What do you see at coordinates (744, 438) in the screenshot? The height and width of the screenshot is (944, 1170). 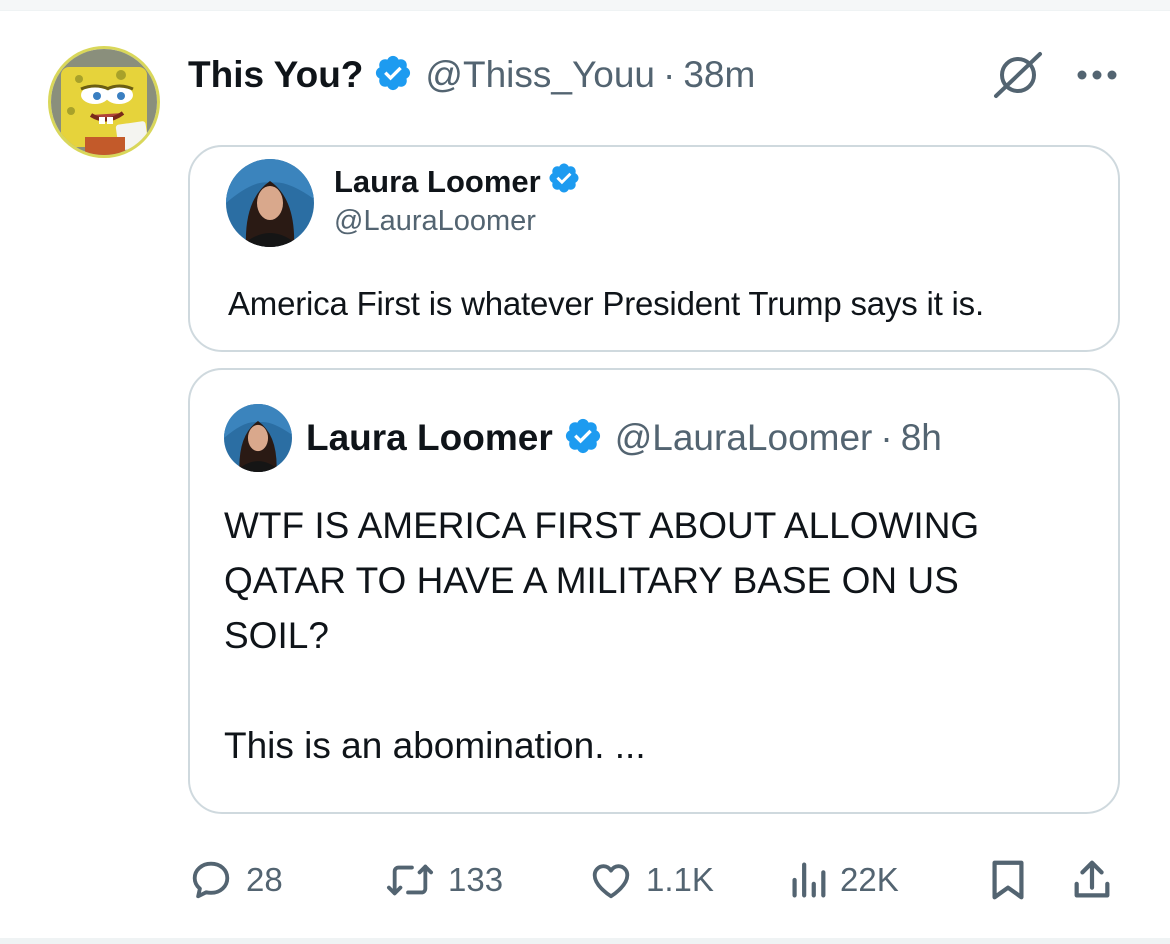 I see `nested-author-handle: @LauraLoomer` at bounding box center [744, 438].